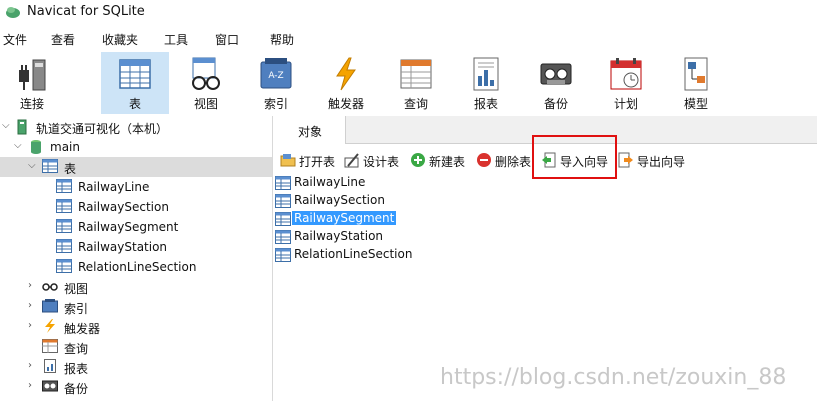 The image size is (817, 401). I want to click on list-item: RailwayStation, so click(425, 237).